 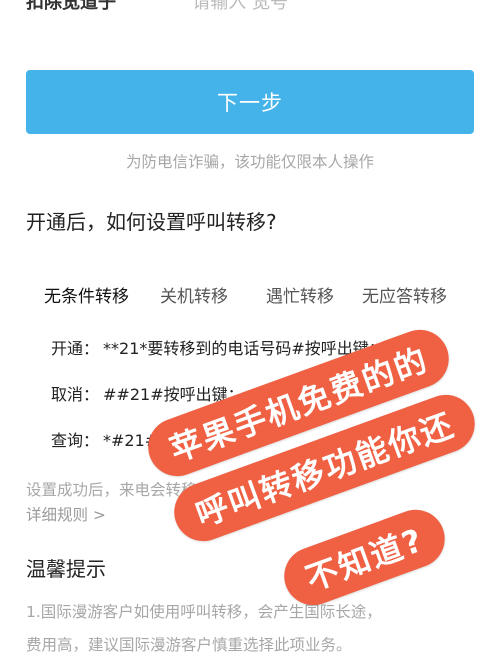 I want to click on tips-line: 1.国际漫游客户如使用呼叫转移，会产生国际长途，, so click(x=204, y=612).